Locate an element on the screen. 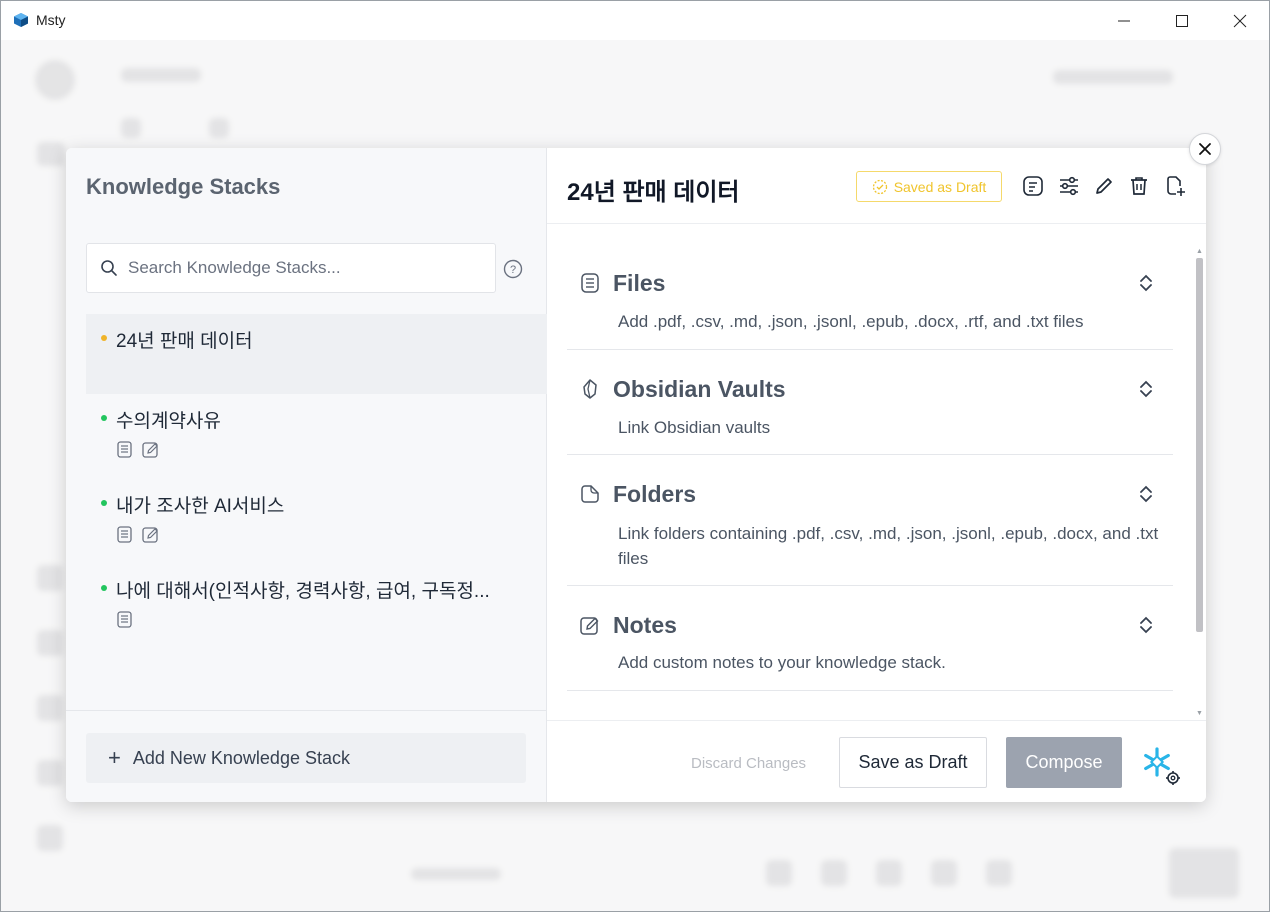  msty-logo-icon is located at coordinates (21, 20).